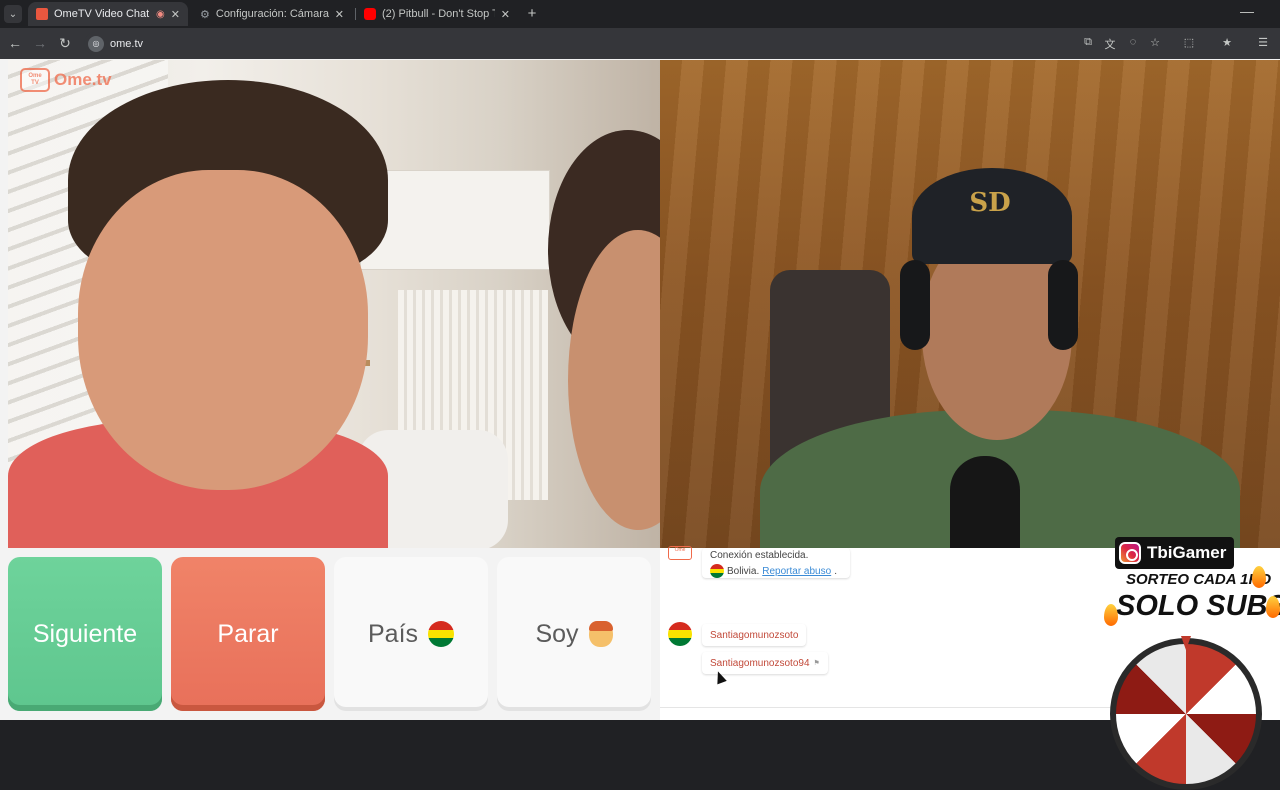 The width and height of the screenshot is (1280, 790). What do you see at coordinates (1263, 42) in the screenshot?
I see `menu-icon: ☰` at bounding box center [1263, 42].